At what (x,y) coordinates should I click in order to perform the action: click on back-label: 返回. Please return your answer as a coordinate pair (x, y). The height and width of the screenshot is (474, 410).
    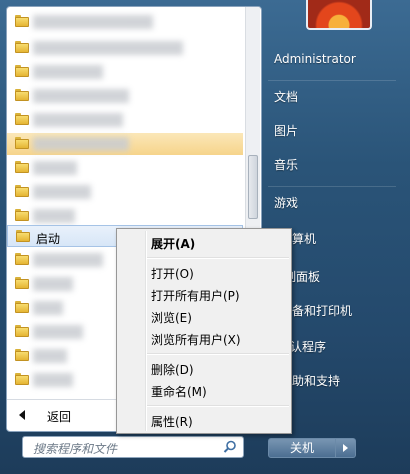
    Looking at the image, I should click on (59, 417).